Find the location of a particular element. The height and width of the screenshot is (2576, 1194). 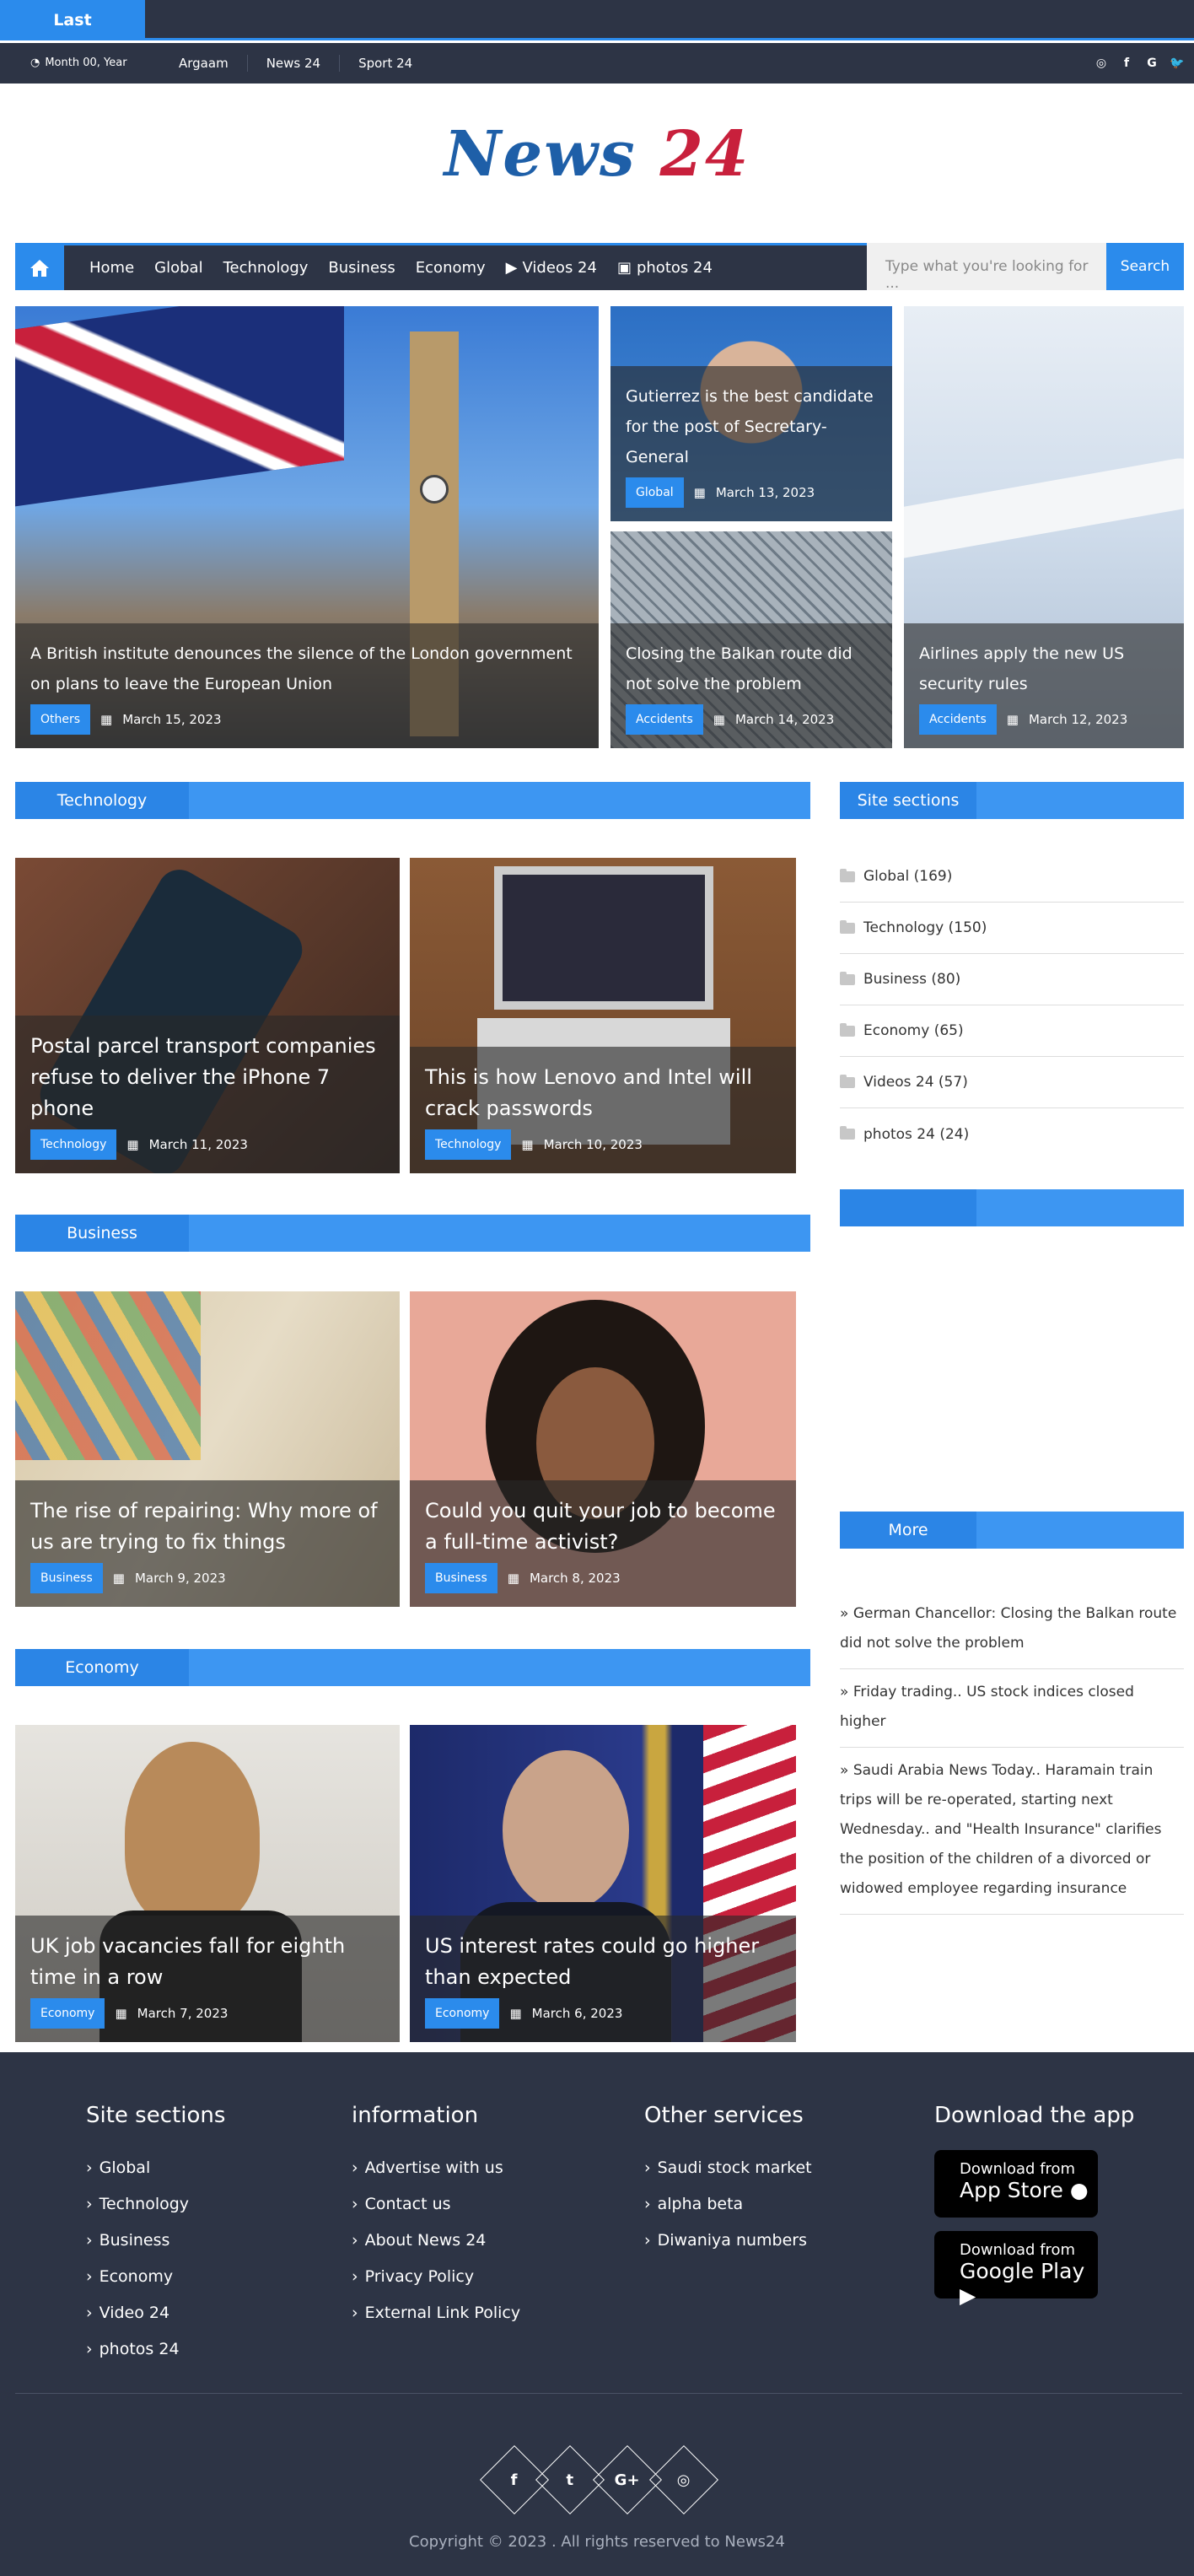

footer-link: › Technology is located at coordinates (155, 2204).